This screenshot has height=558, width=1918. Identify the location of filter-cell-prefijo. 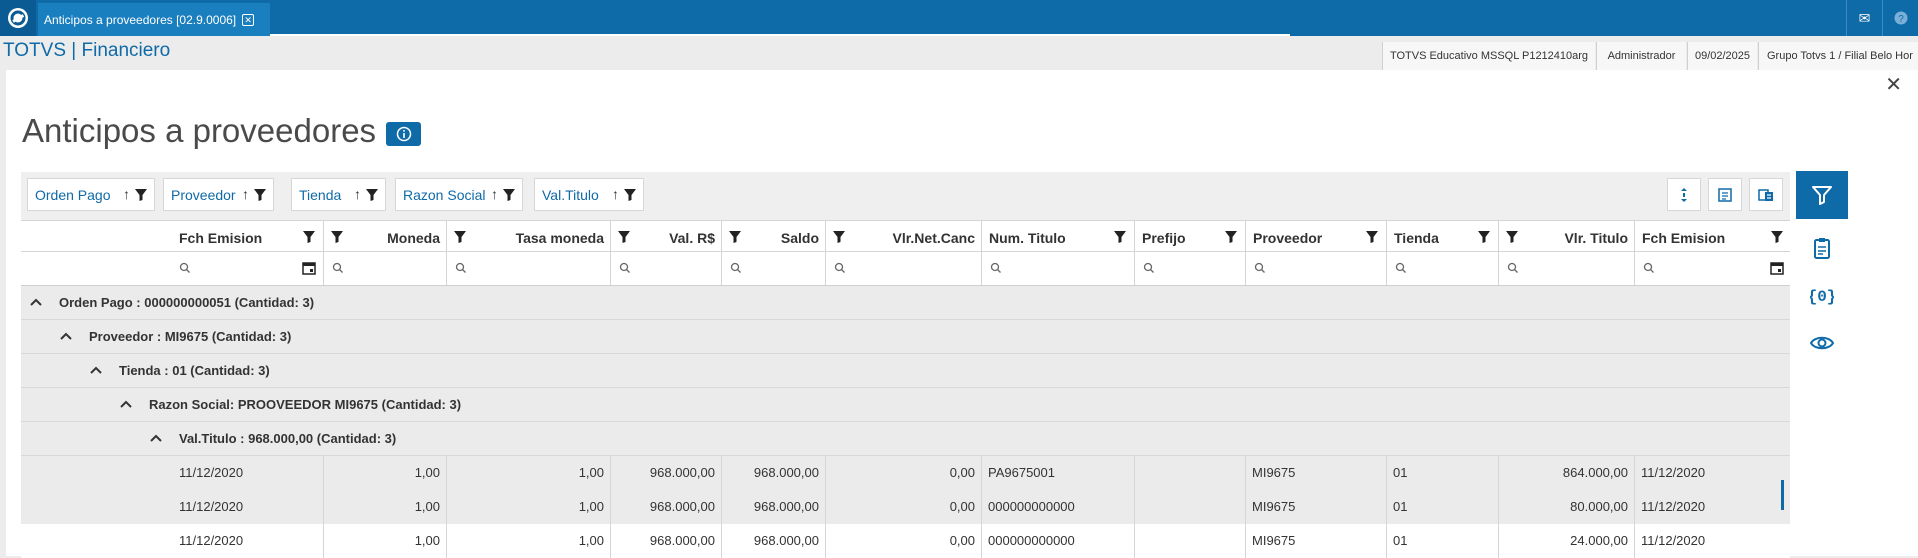
(1189, 268).